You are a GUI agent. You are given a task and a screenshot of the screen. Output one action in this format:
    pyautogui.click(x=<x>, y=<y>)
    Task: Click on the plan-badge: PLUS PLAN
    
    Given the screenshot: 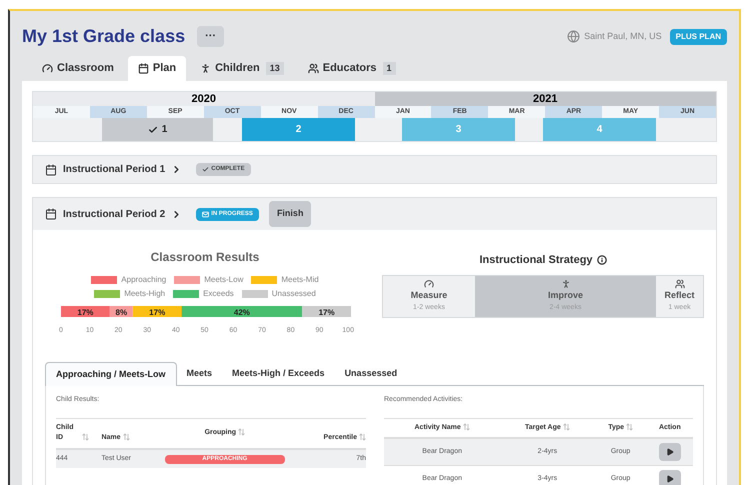 What is the action you would take?
    pyautogui.click(x=698, y=36)
    